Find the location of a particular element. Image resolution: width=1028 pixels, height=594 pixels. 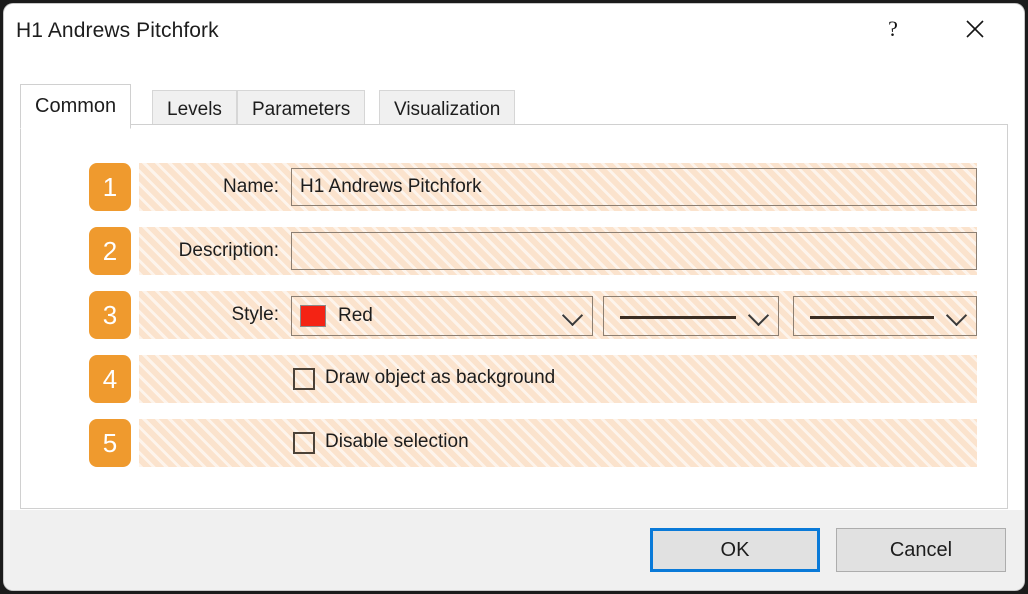

question-mark-icon: ? is located at coordinates (893, 28).